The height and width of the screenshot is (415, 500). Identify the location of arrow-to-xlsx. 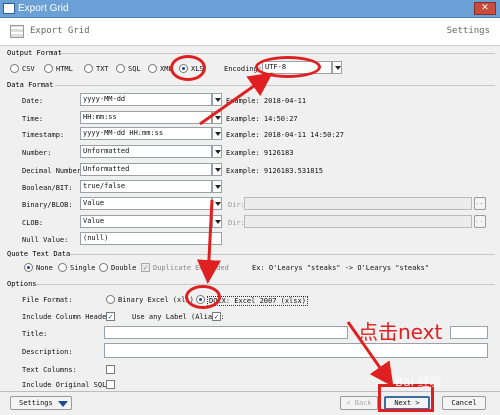
(208, 241).